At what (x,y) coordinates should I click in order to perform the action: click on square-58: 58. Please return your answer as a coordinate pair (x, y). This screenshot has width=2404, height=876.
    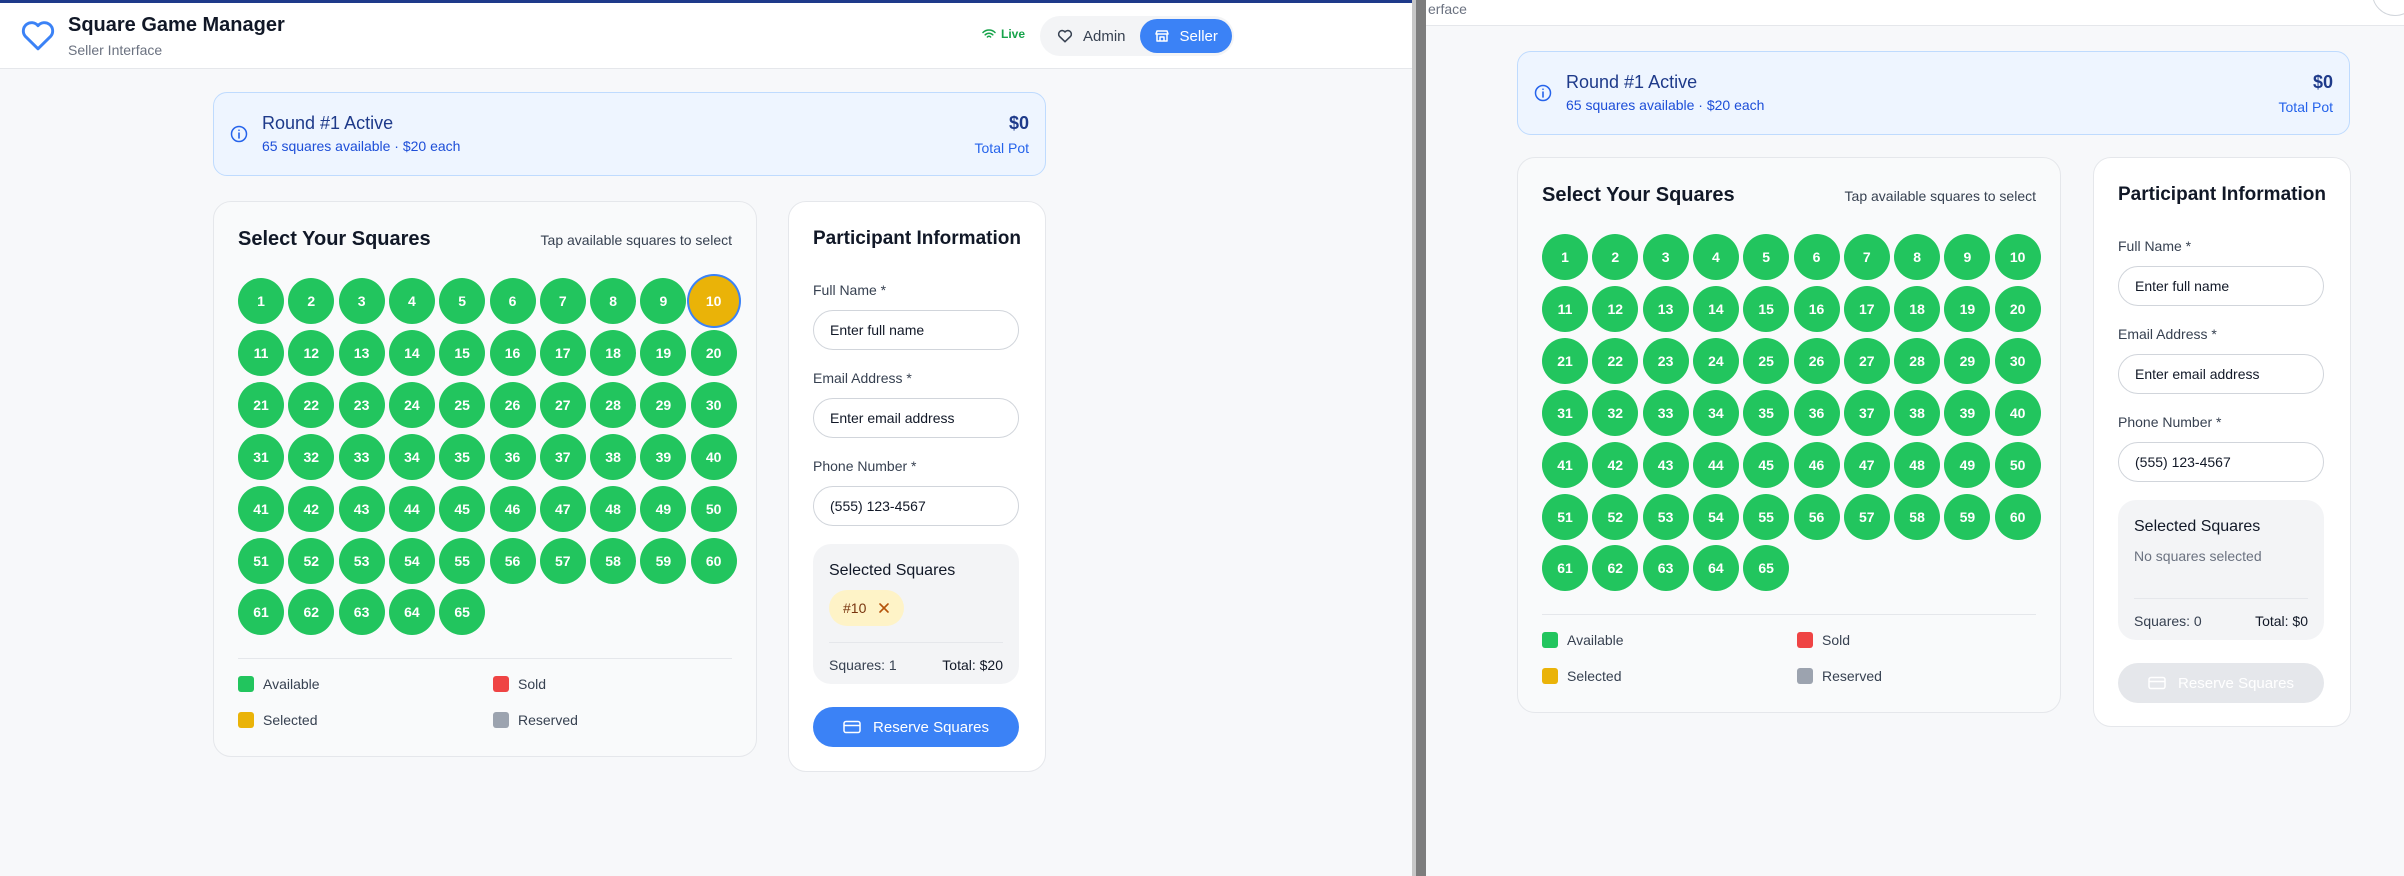
    Looking at the image, I should click on (613, 560).